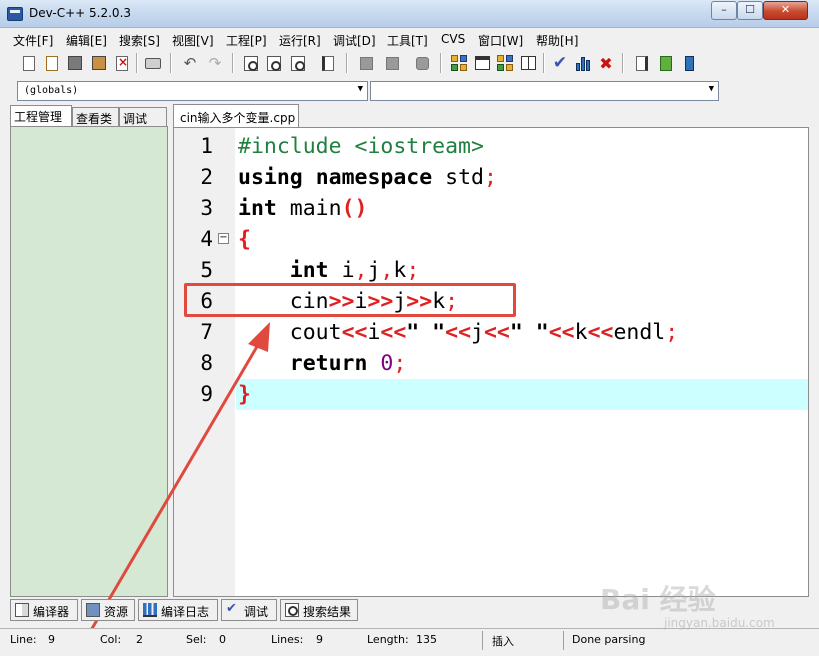 The height and width of the screenshot is (656, 819). Describe the element at coordinates (606, 63) in the screenshot. I see `delete-icon: ✖` at that location.